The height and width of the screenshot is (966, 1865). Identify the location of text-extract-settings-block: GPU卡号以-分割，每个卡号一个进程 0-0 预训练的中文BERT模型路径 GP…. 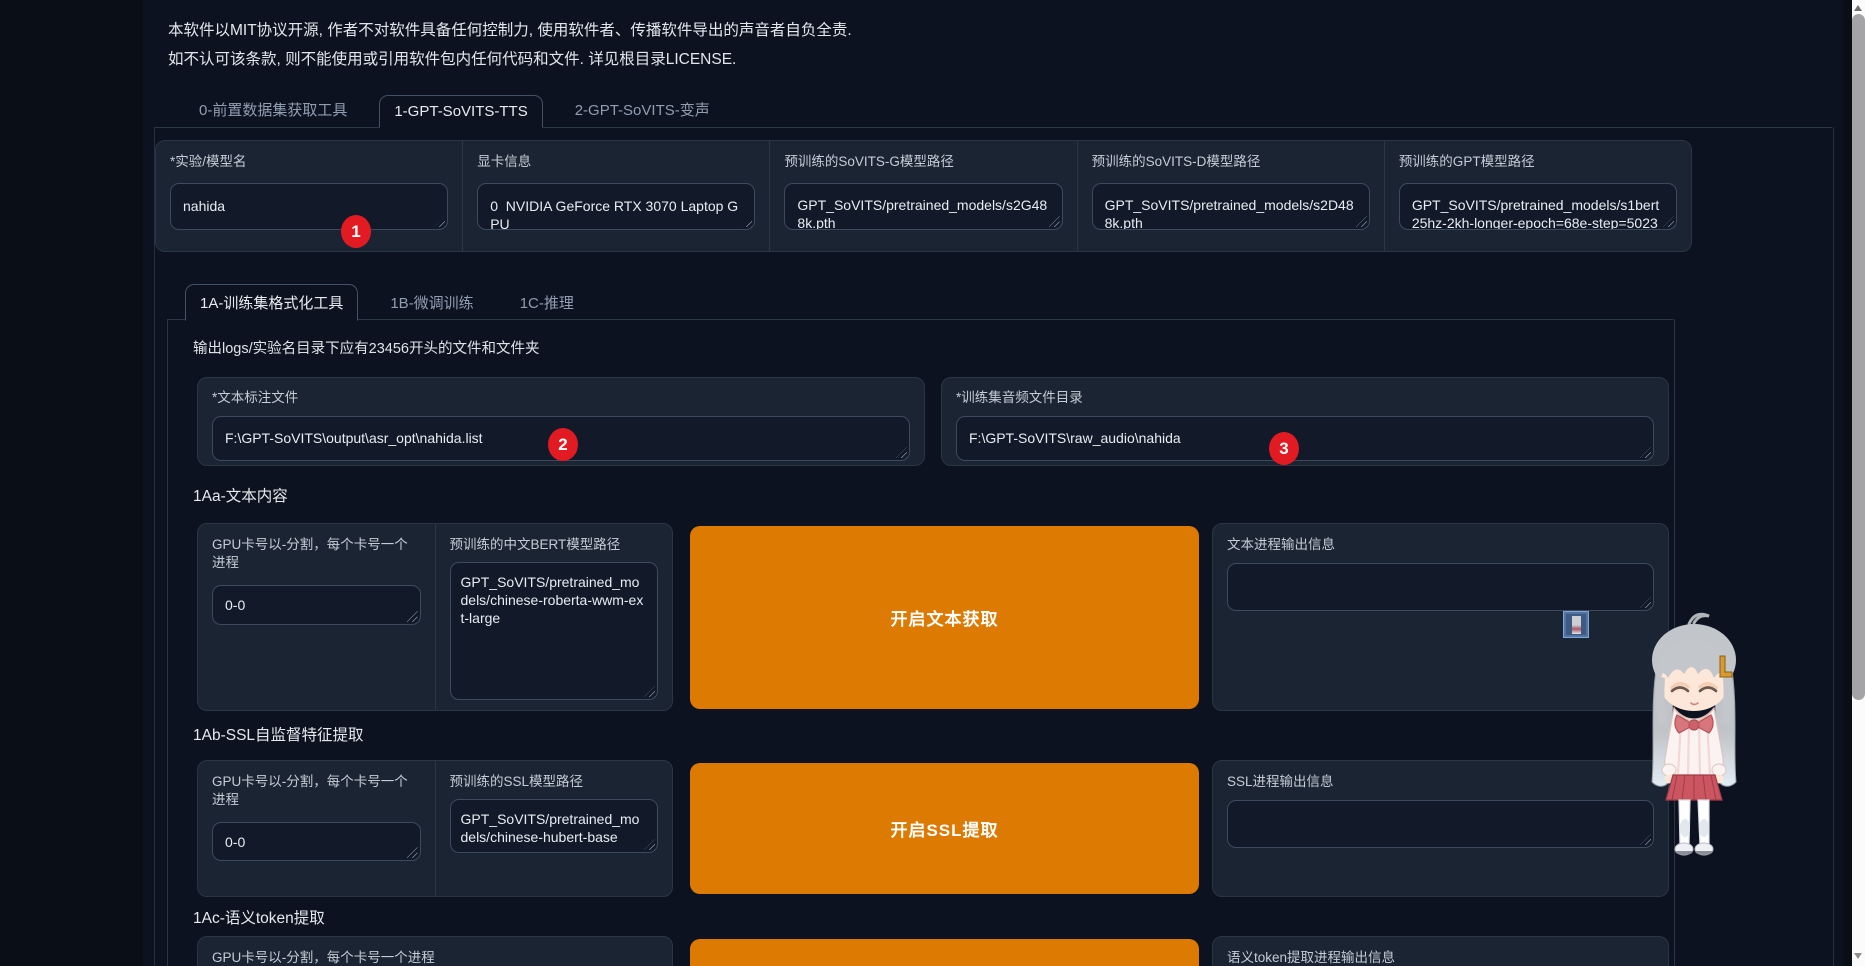
(435, 617).